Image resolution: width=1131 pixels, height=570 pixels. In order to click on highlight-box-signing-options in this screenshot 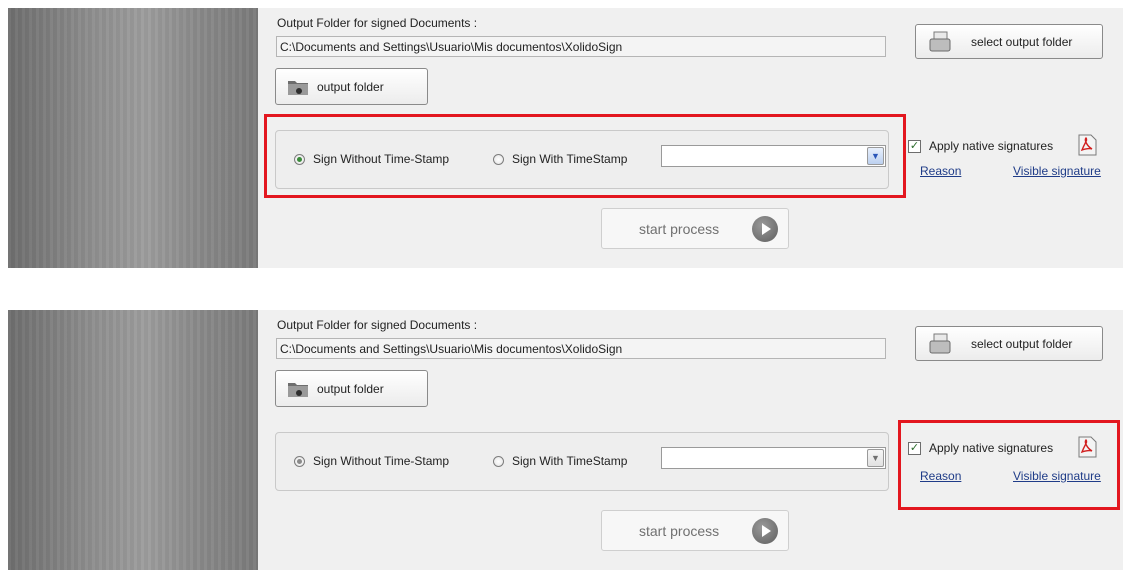, I will do `click(585, 156)`.